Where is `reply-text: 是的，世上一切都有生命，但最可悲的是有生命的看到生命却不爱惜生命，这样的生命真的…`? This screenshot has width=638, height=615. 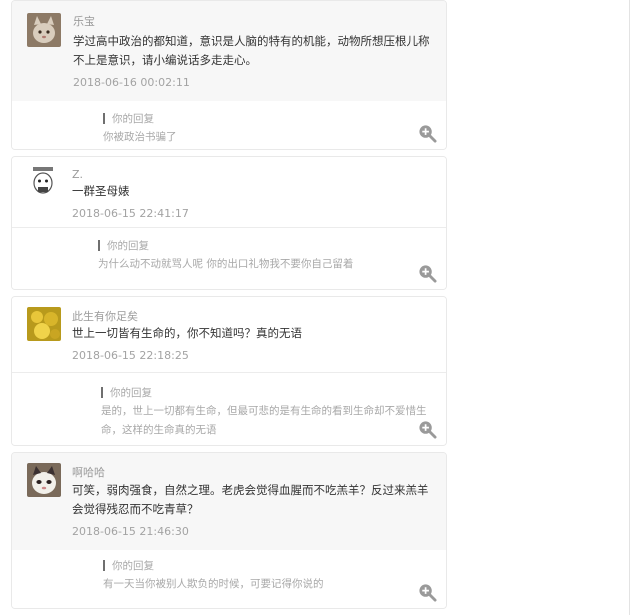
reply-text: 是的，世上一切都有生命，但最可悲的是有生命的看到生命却不爱惜生命，这样的生命真的… is located at coordinates (264, 420).